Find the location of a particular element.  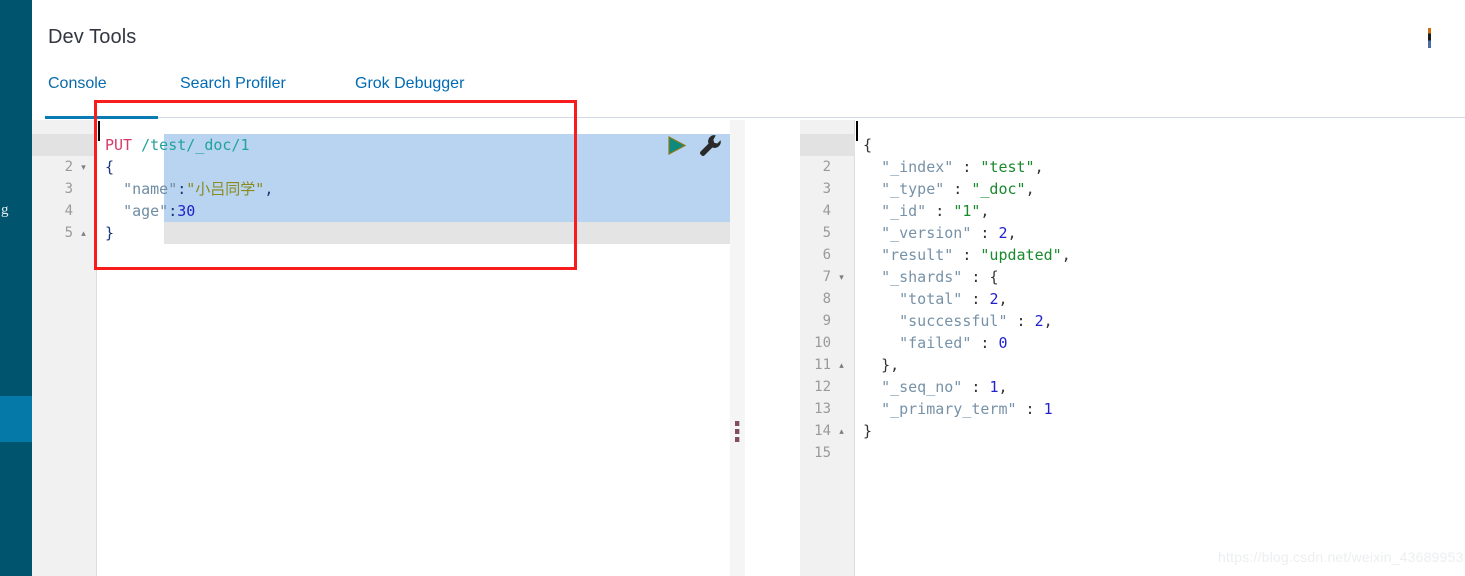

output-line: }, is located at coordinates (881, 365).